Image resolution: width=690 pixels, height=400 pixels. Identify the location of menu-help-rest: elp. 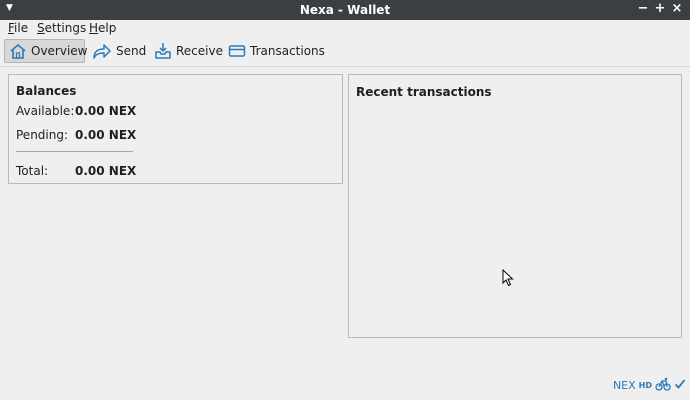
(107, 28).